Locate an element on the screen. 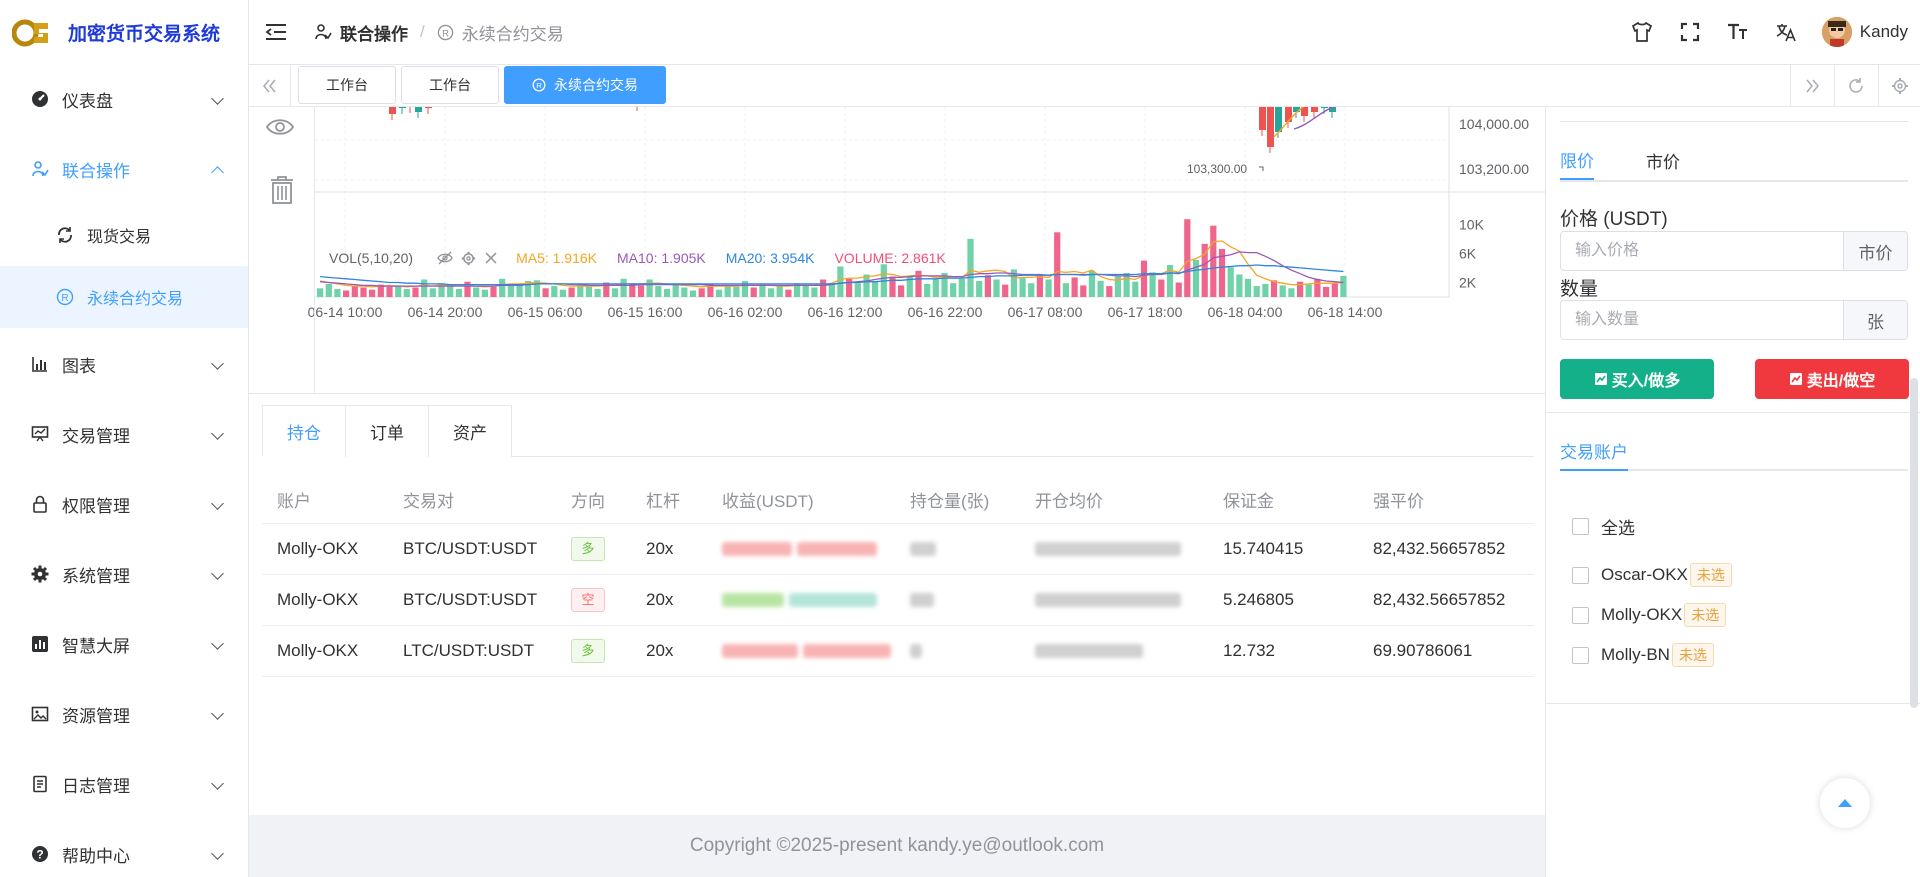  sidebar-item-spot-trading: 现货交易 is located at coordinates (124, 235).